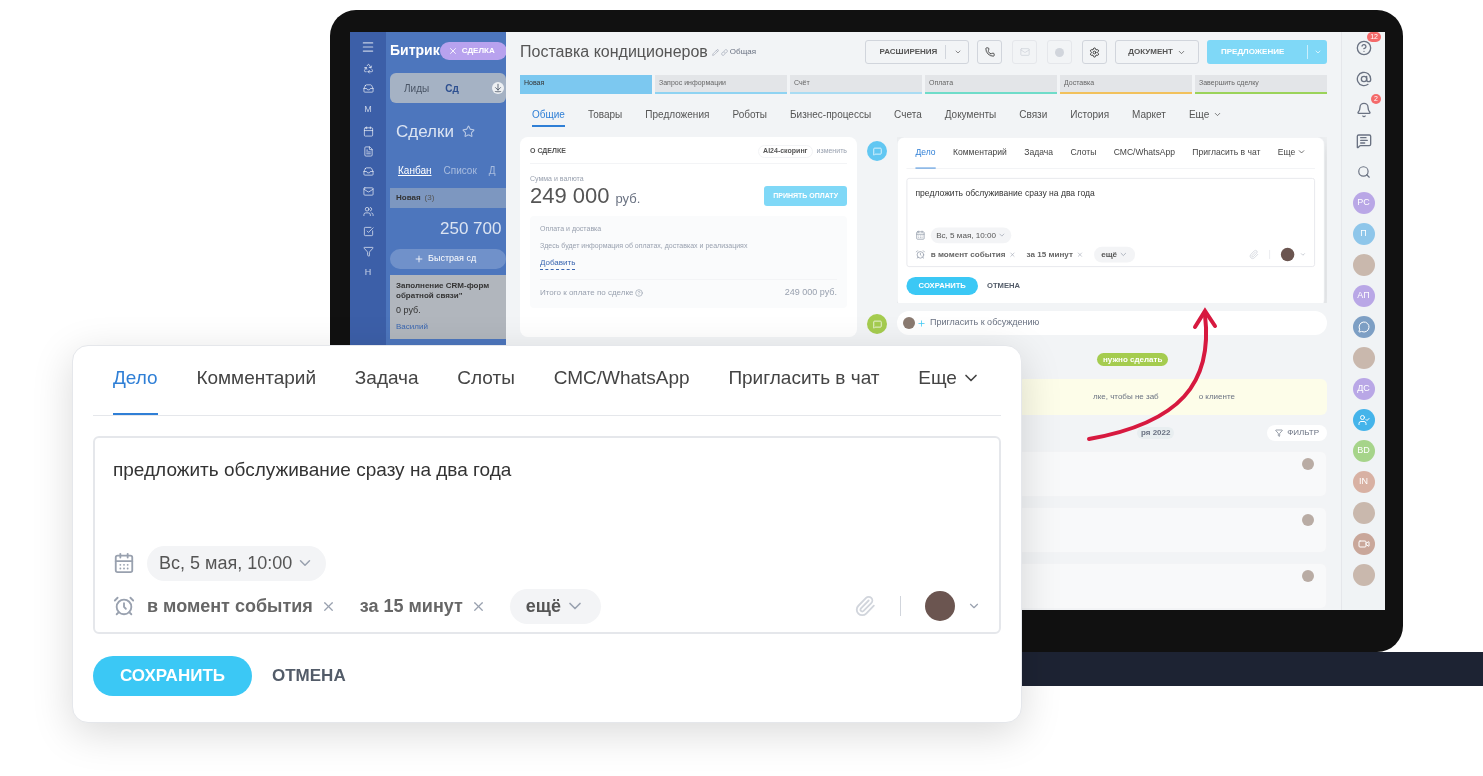 This screenshot has height=776, width=1483. Describe the element at coordinates (1133, 359) in the screenshot. I see `todo-badge: нужно сделать` at that location.